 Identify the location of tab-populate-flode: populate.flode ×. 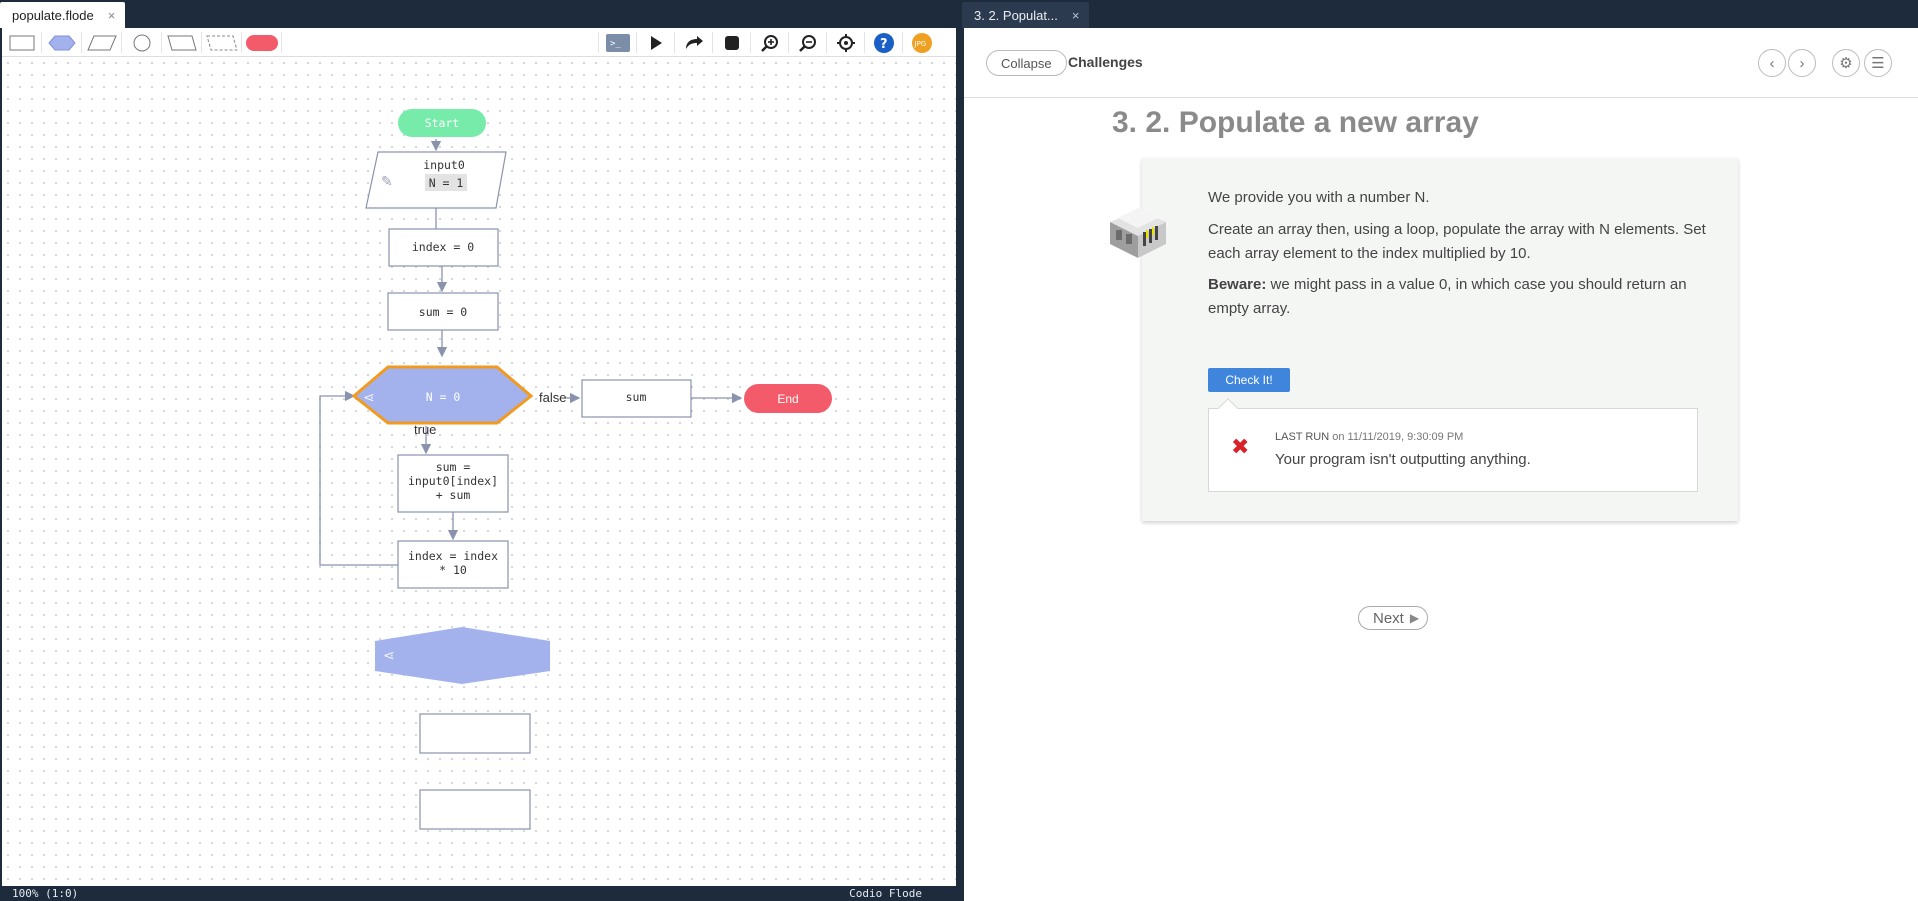
(63, 15).